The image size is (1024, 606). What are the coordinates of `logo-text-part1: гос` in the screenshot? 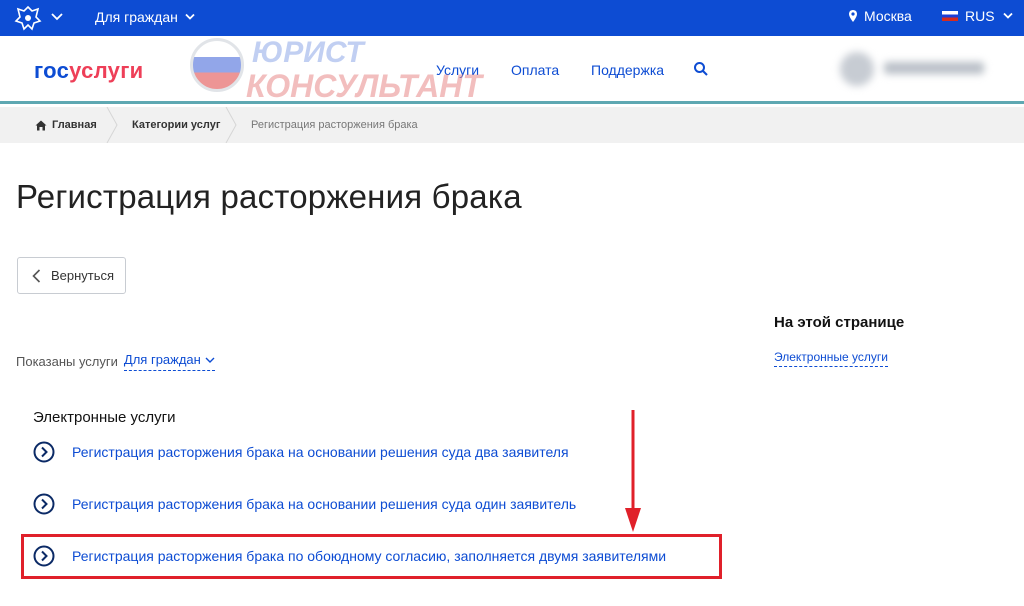 It's located at (52, 70).